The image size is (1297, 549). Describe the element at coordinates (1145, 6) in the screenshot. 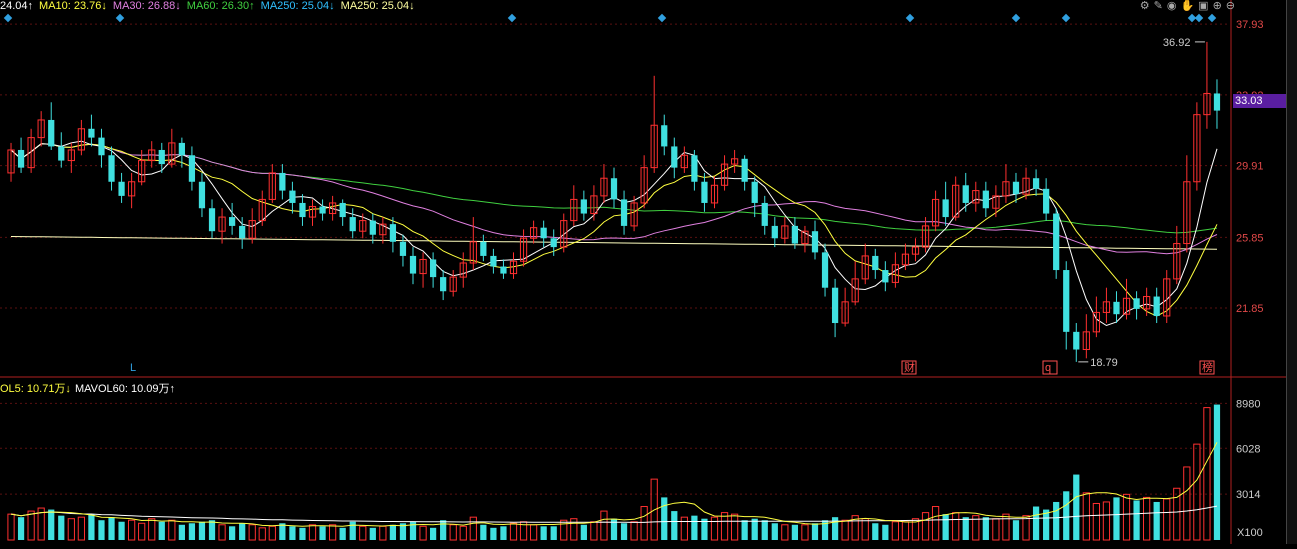

I see `settings-icon: ⚙` at that location.